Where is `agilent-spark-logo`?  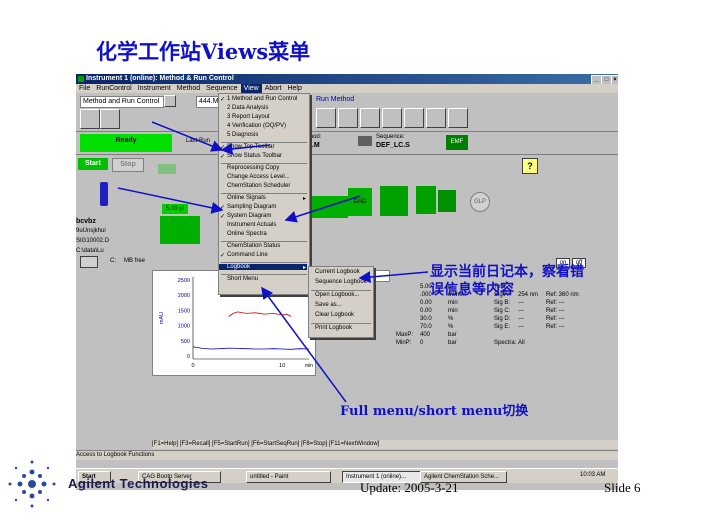 agilent-spark-logo is located at coordinates (32, 484).